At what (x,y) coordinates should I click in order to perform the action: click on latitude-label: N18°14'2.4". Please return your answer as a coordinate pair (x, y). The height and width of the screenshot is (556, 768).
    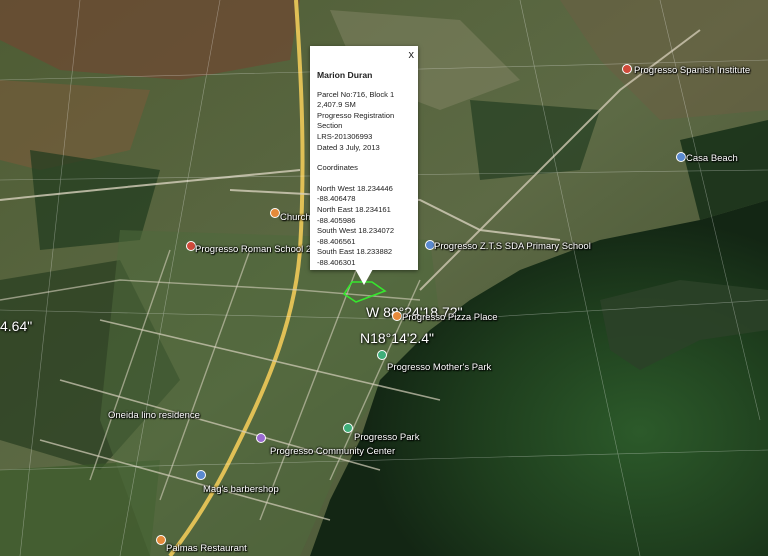
    Looking at the image, I should click on (397, 338).